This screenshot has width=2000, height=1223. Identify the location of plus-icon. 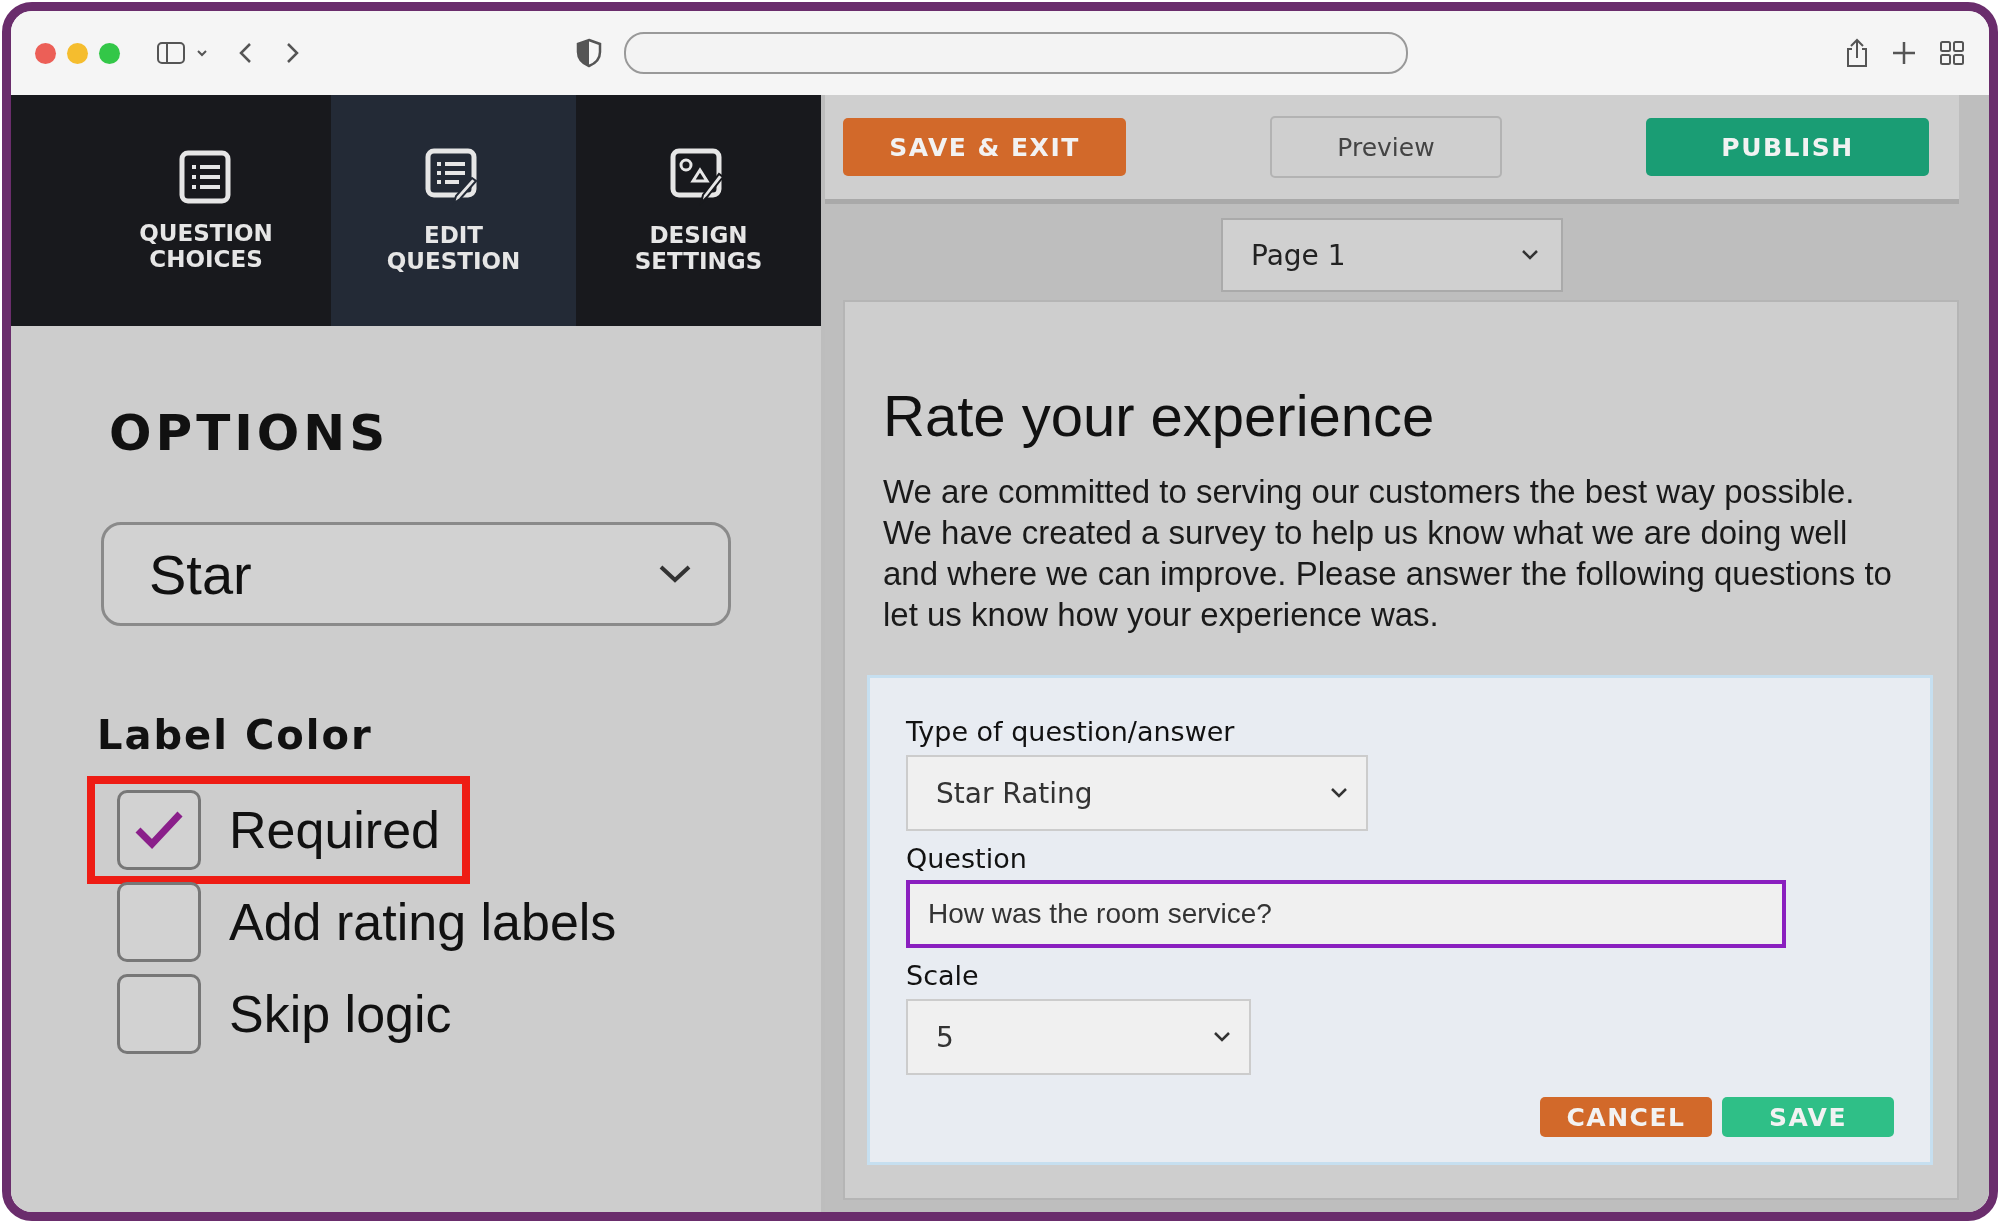
(1904, 53).